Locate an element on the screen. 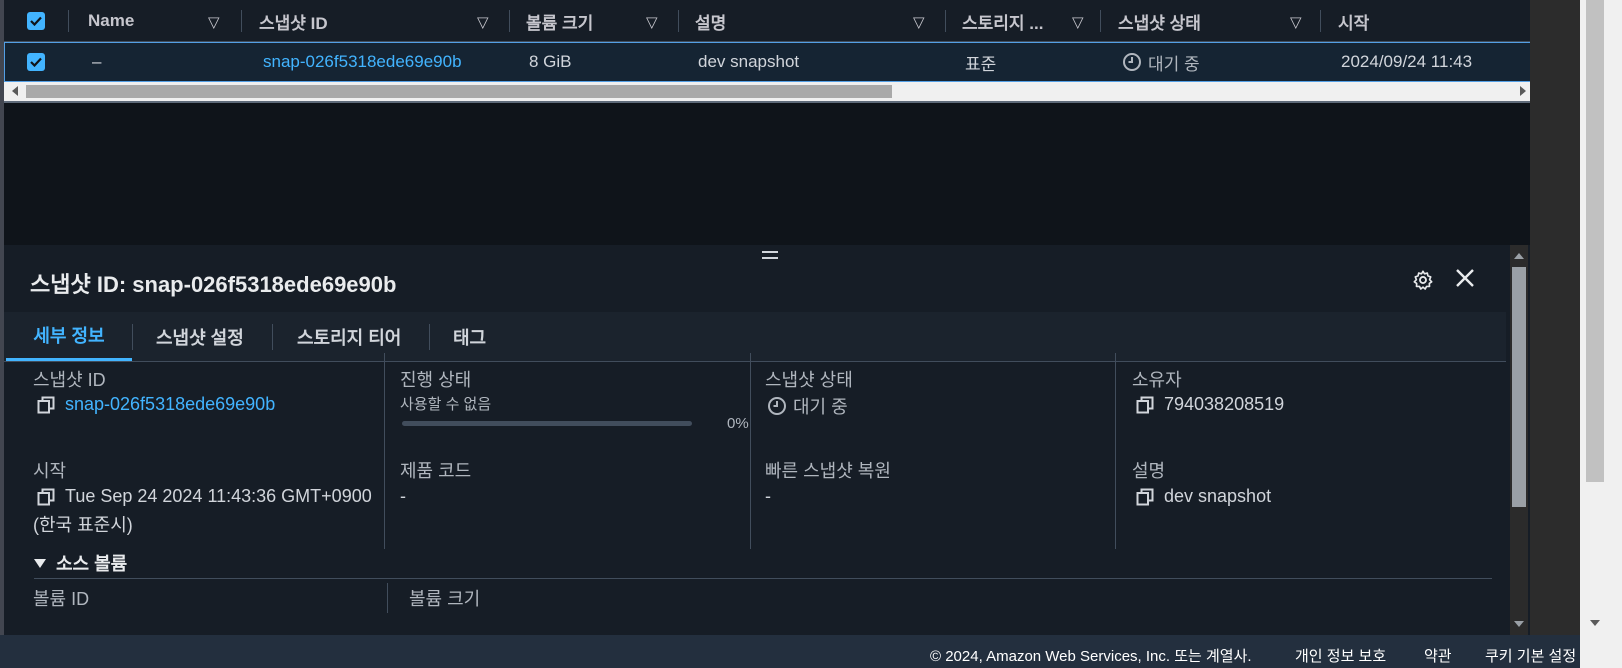 The width and height of the screenshot is (1622, 668). cookie-preferences-link: 쿠키 기본 설정 is located at coordinates (1530, 655).